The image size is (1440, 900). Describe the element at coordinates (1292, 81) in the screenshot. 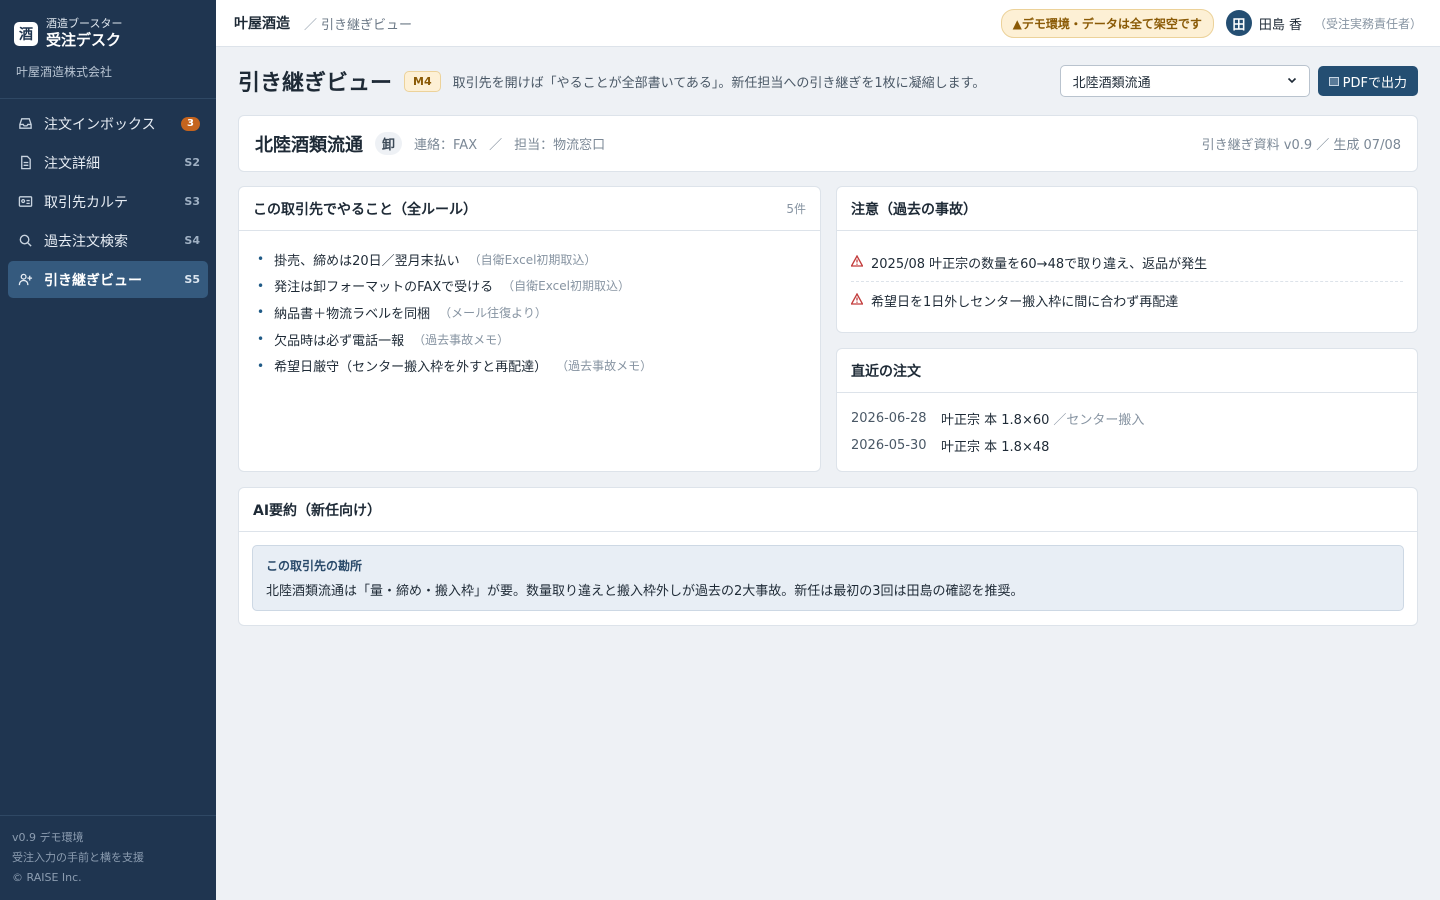

I see `chevron-down-icon` at that location.